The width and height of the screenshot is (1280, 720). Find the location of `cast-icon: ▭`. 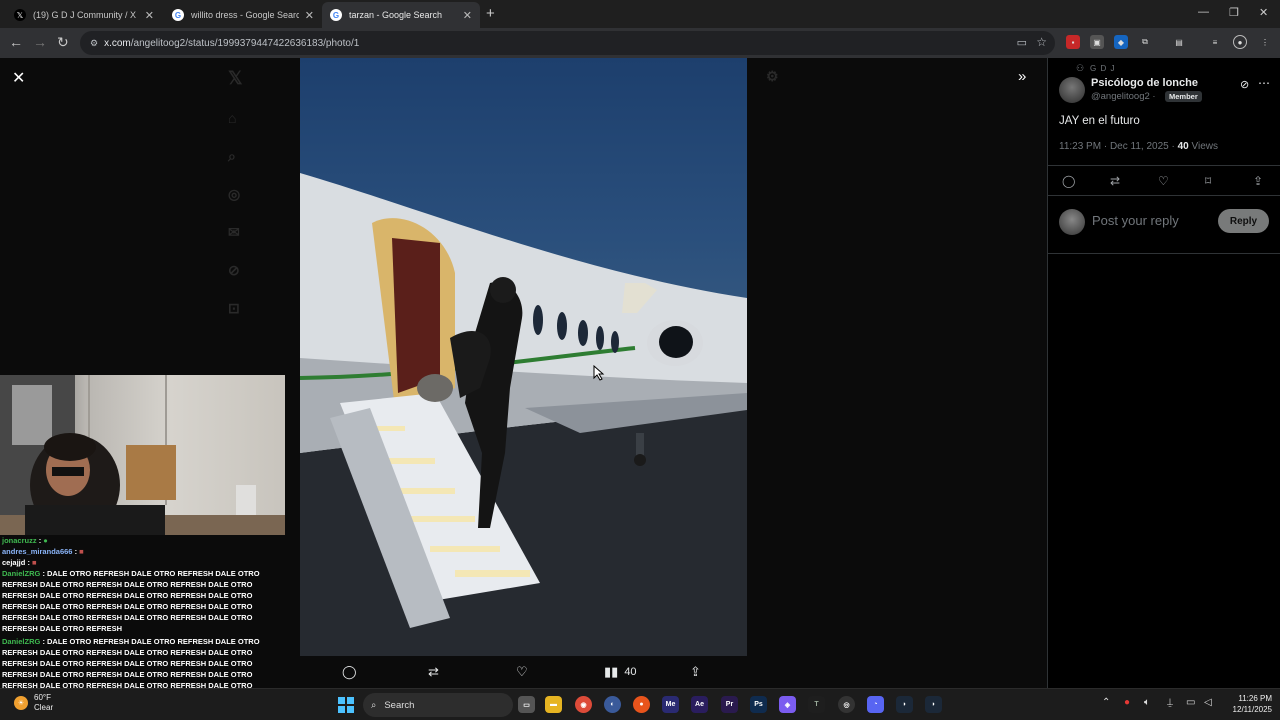

cast-icon: ▭ is located at coordinates (1022, 42).